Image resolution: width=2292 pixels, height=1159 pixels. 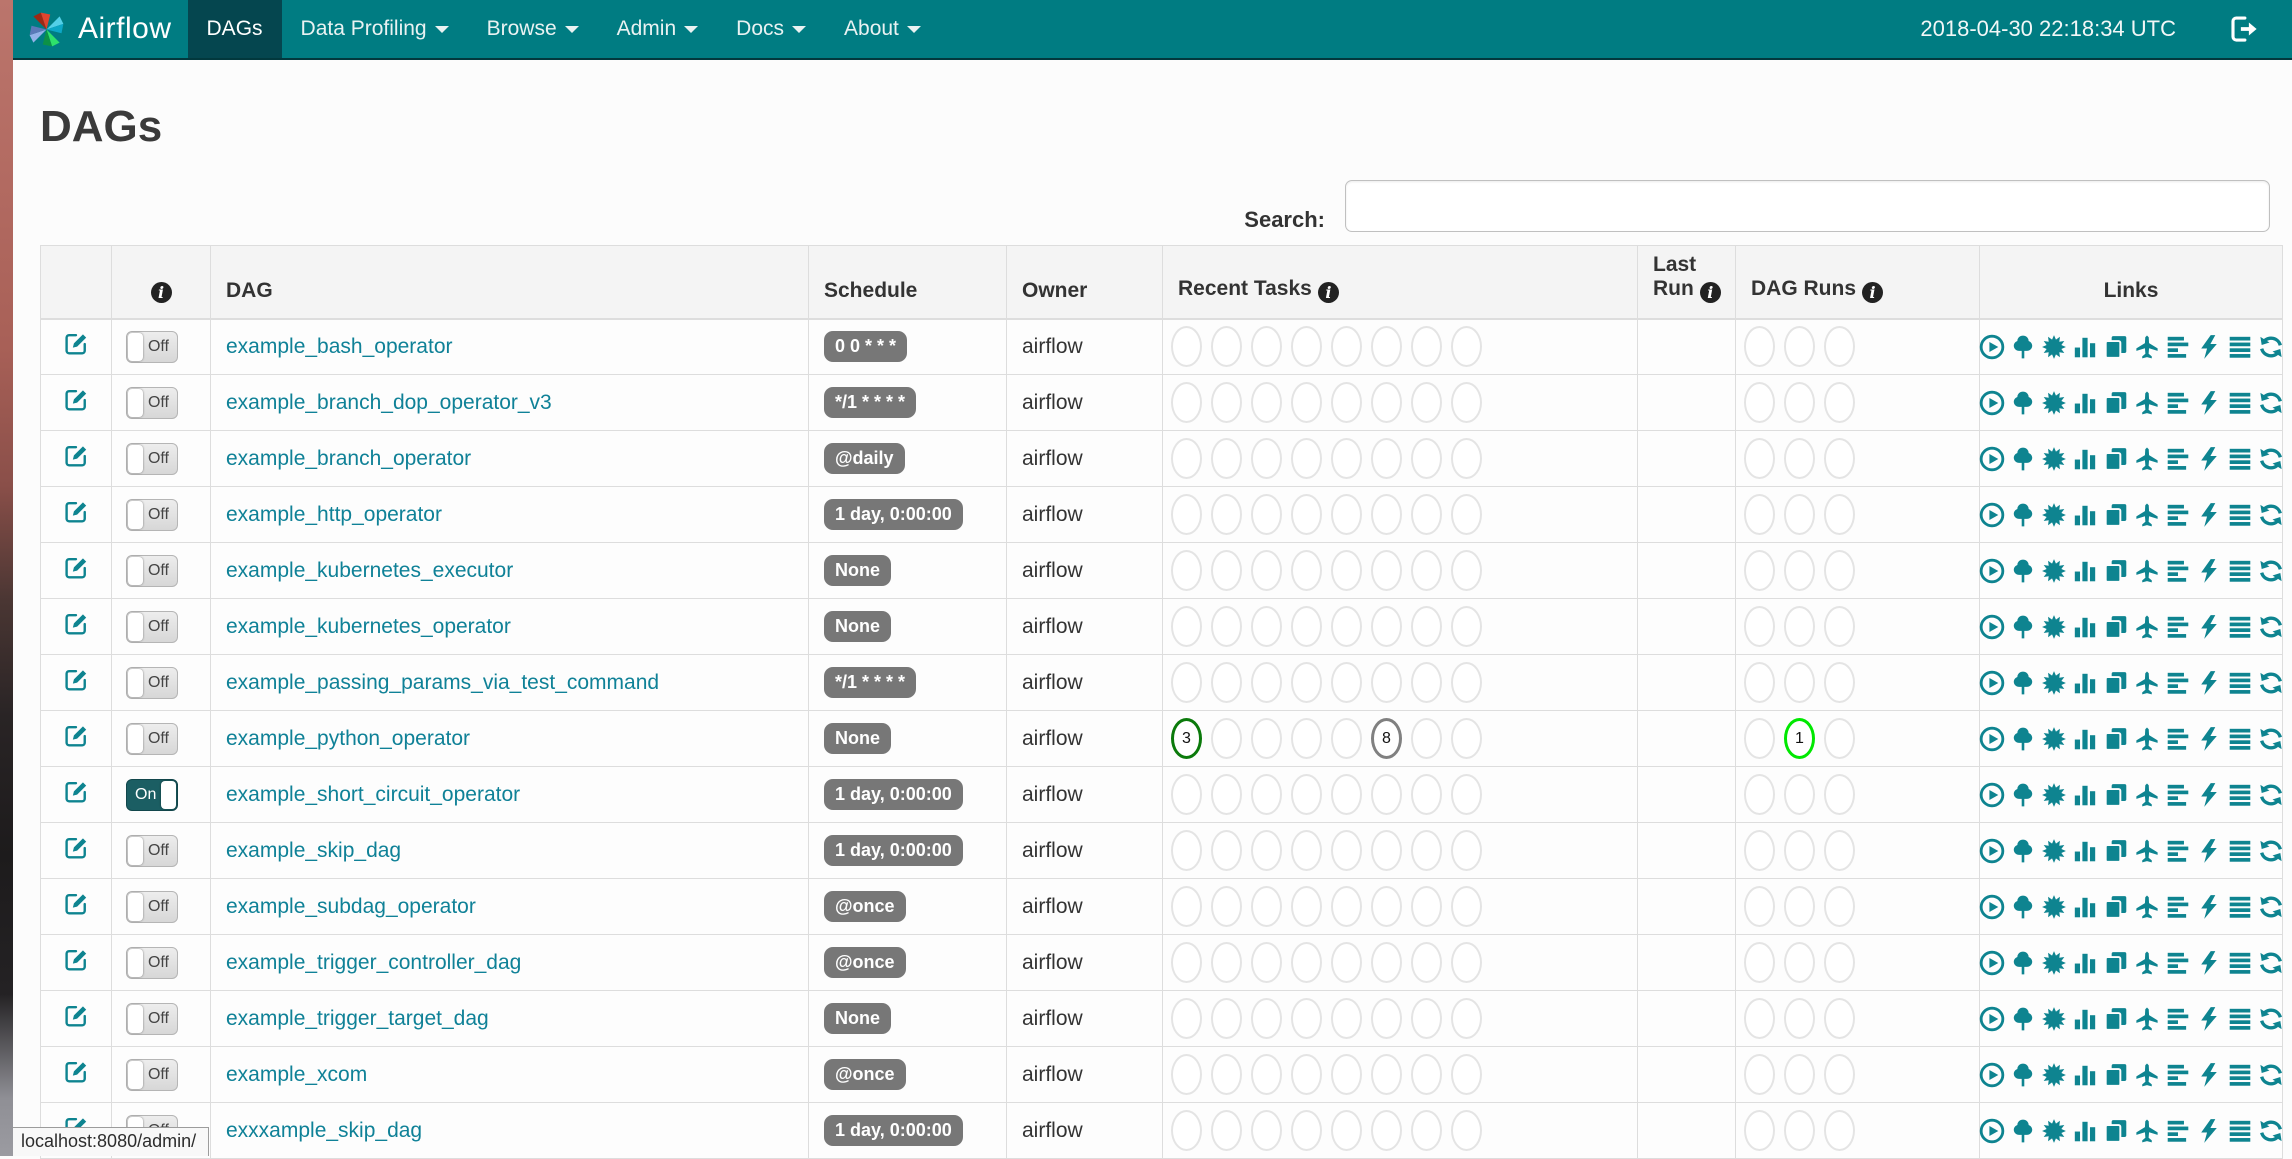 What do you see at coordinates (771, 29) in the screenshot?
I see `nav-item-docs: Docs` at bounding box center [771, 29].